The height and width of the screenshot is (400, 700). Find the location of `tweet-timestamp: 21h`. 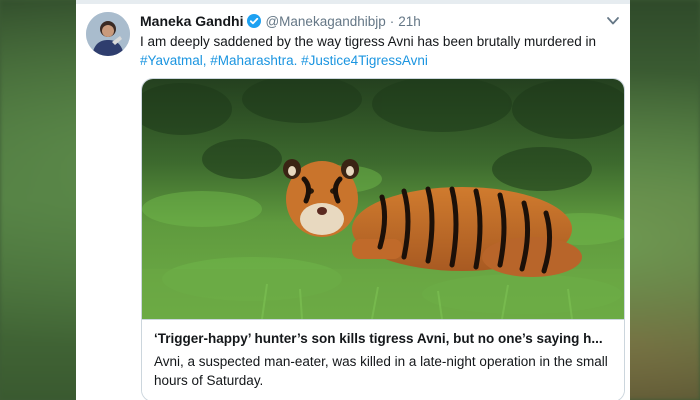

tweet-timestamp: 21h is located at coordinates (409, 21).